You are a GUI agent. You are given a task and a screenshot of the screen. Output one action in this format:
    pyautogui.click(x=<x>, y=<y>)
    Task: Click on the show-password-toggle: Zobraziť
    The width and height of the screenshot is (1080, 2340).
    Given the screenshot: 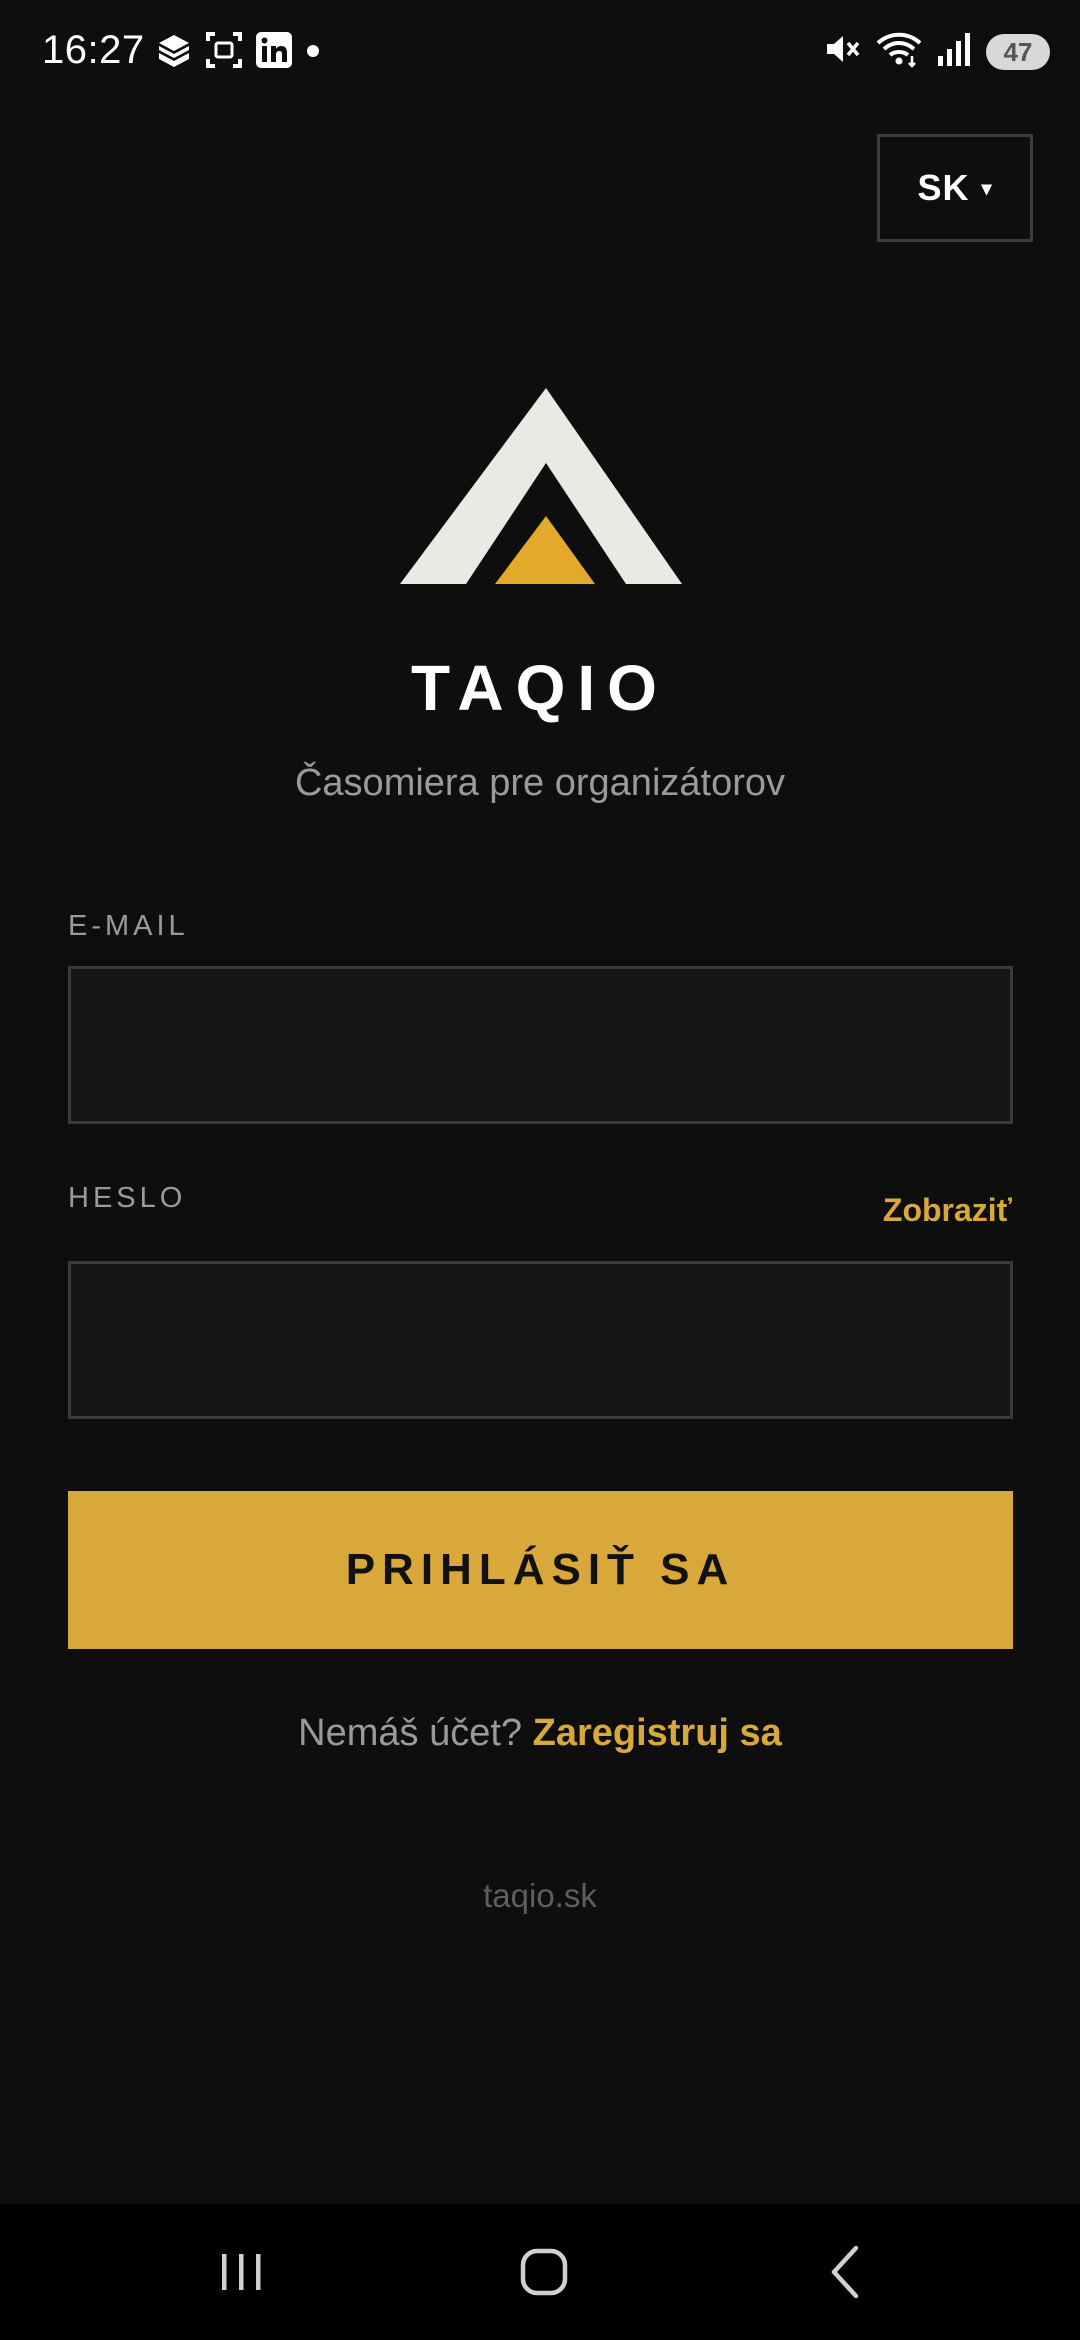 What is the action you would take?
    pyautogui.click(x=947, y=1210)
    